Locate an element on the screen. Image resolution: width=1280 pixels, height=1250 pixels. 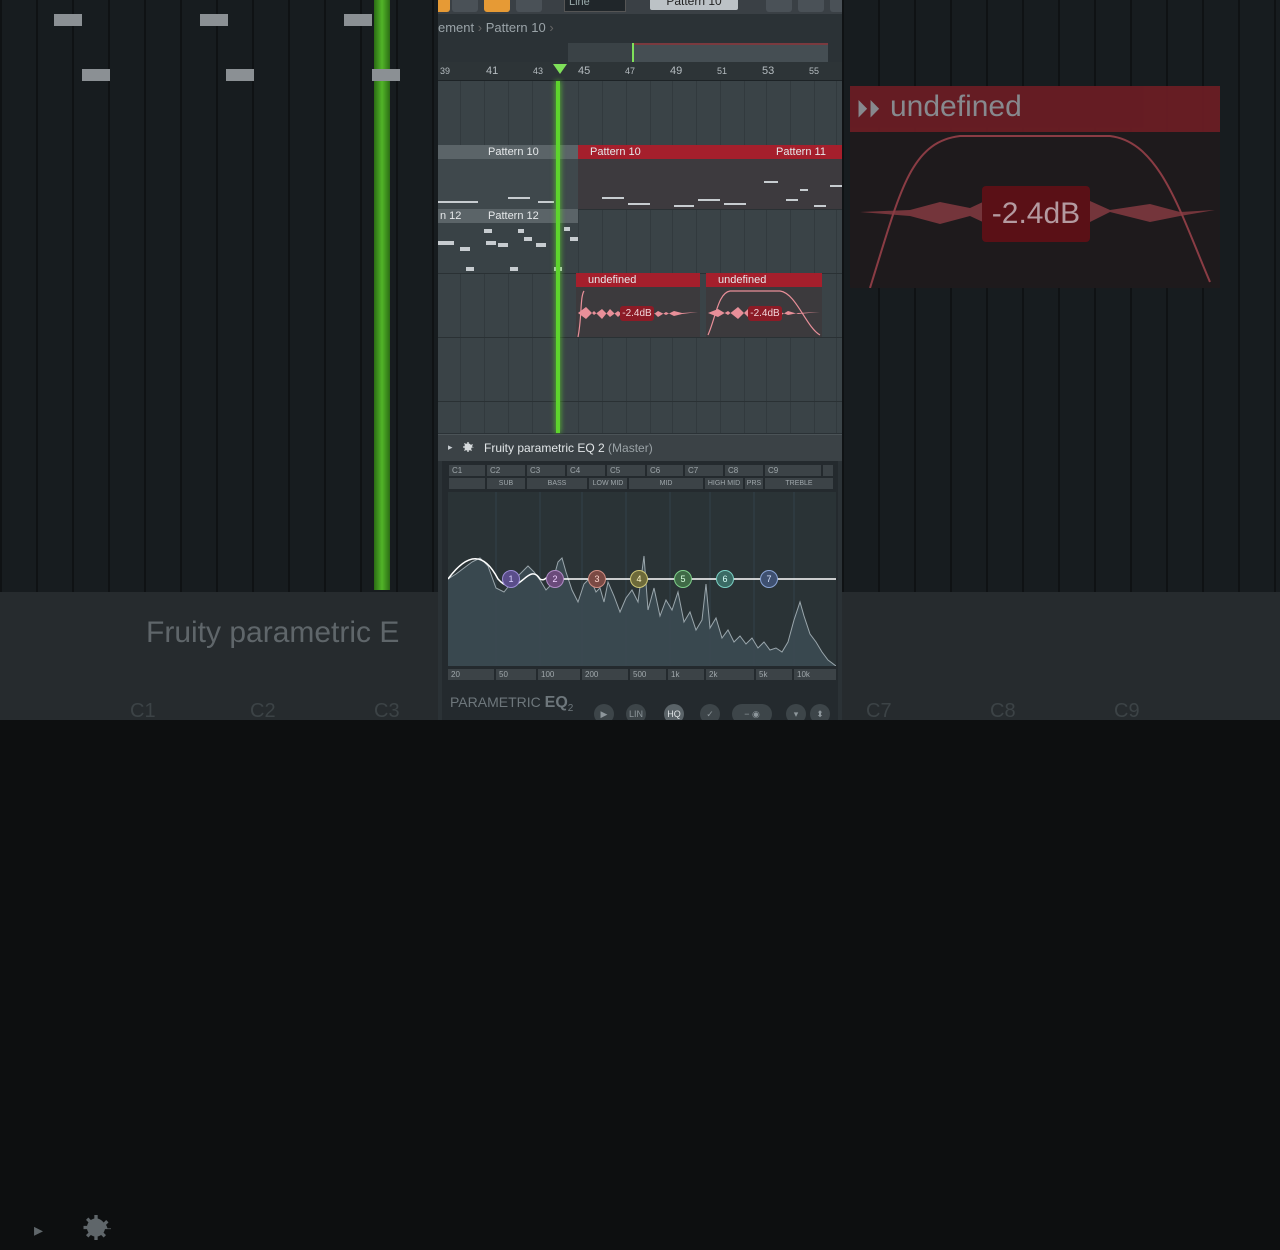
play-button: ▶ is located at coordinates (604, 712).